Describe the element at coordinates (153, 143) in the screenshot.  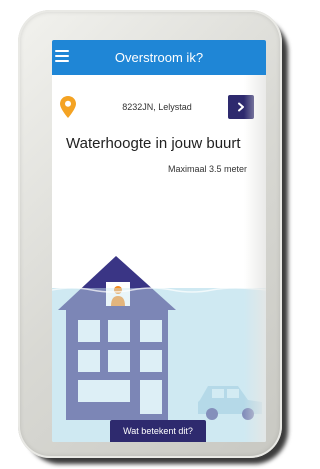
I see `page-headline: Waterhoogte in jouw buurt` at that location.